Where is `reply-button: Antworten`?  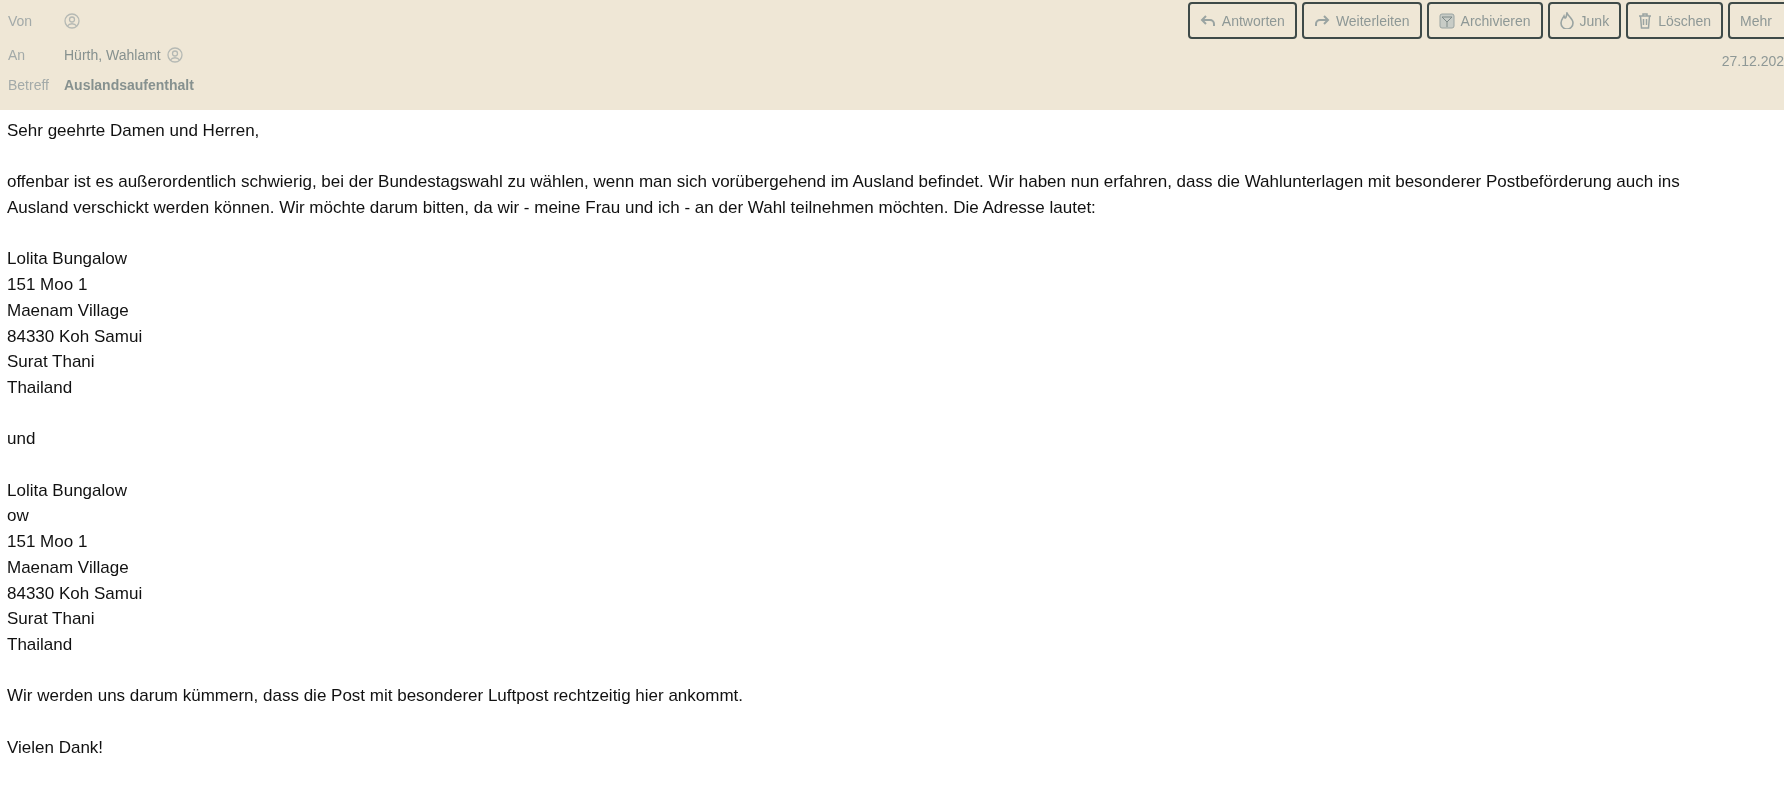
reply-button: Antworten is located at coordinates (1242, 20).